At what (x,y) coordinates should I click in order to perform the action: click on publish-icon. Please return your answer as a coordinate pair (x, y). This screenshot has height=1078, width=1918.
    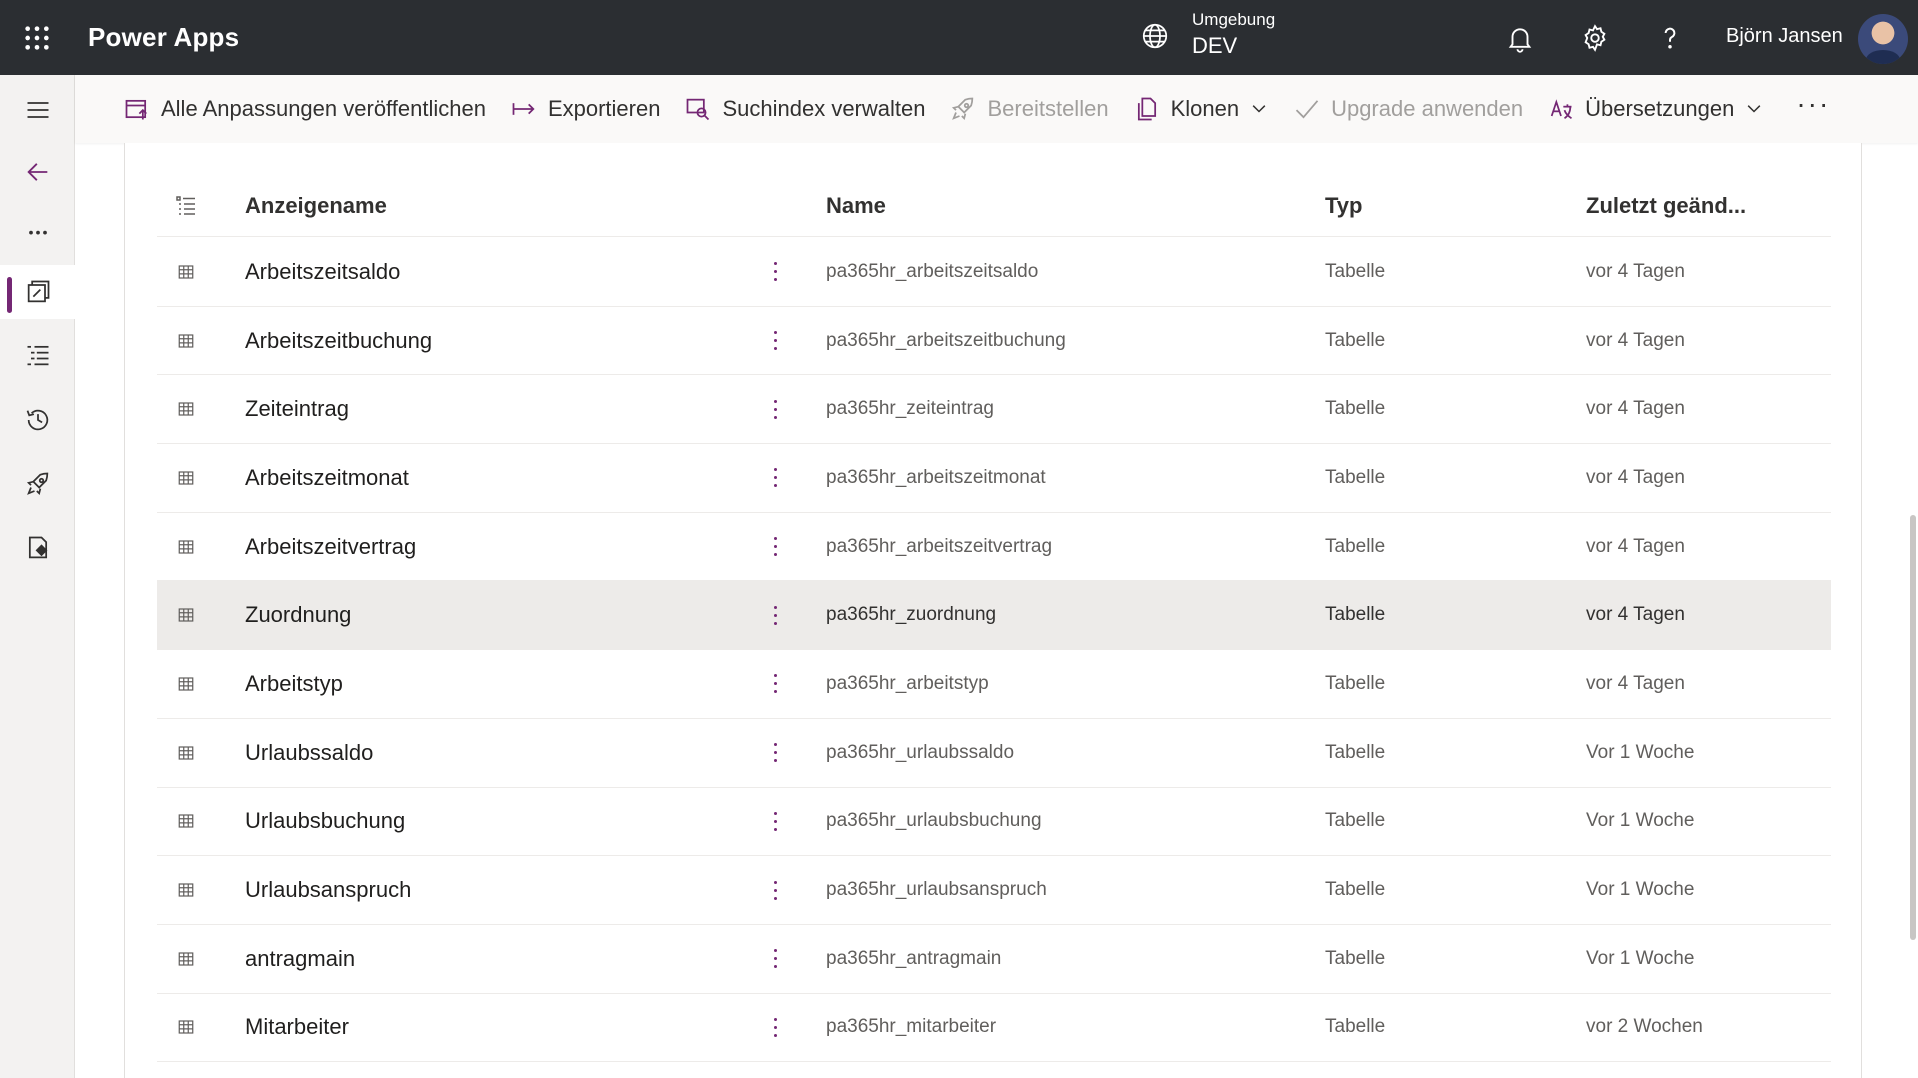
    Looking at the image, I should click on (136, 109).